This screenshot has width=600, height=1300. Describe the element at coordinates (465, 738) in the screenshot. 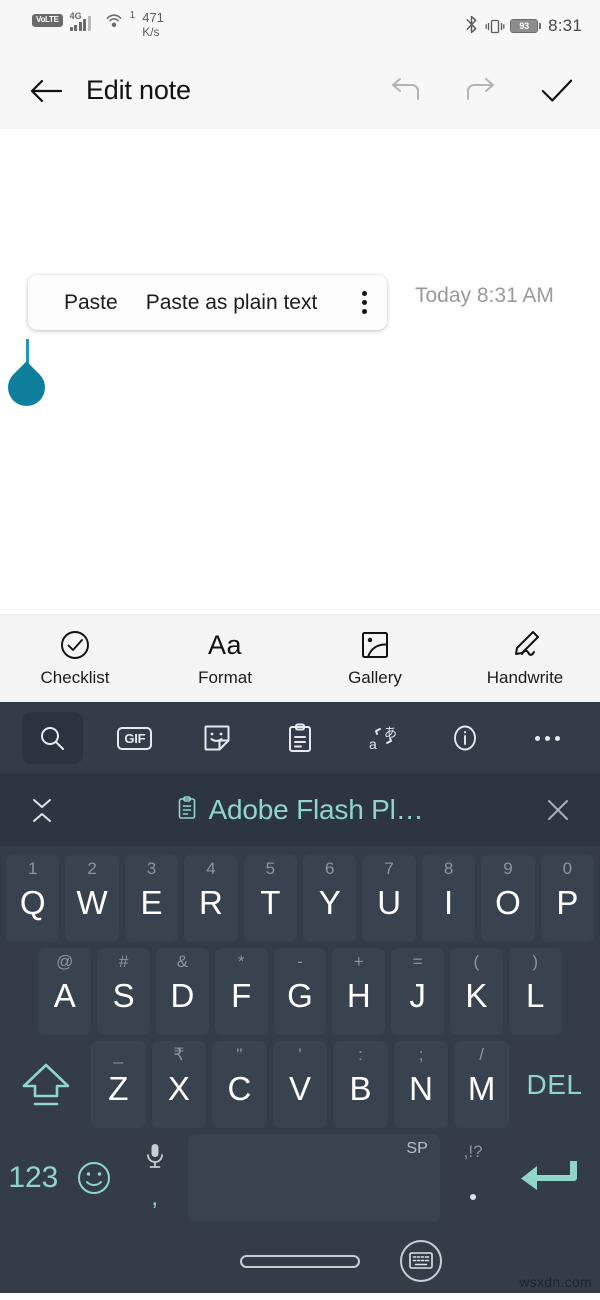

I see `info-icon` at that location.